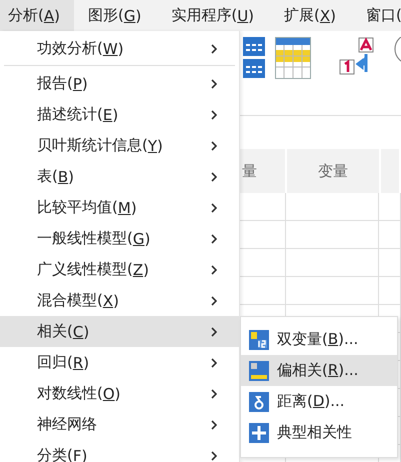 The image size is (401, 462). What do you see at coordinates (259, 340) in the screenshot?
I see `r12-icon` at bounding box center [259, 340].